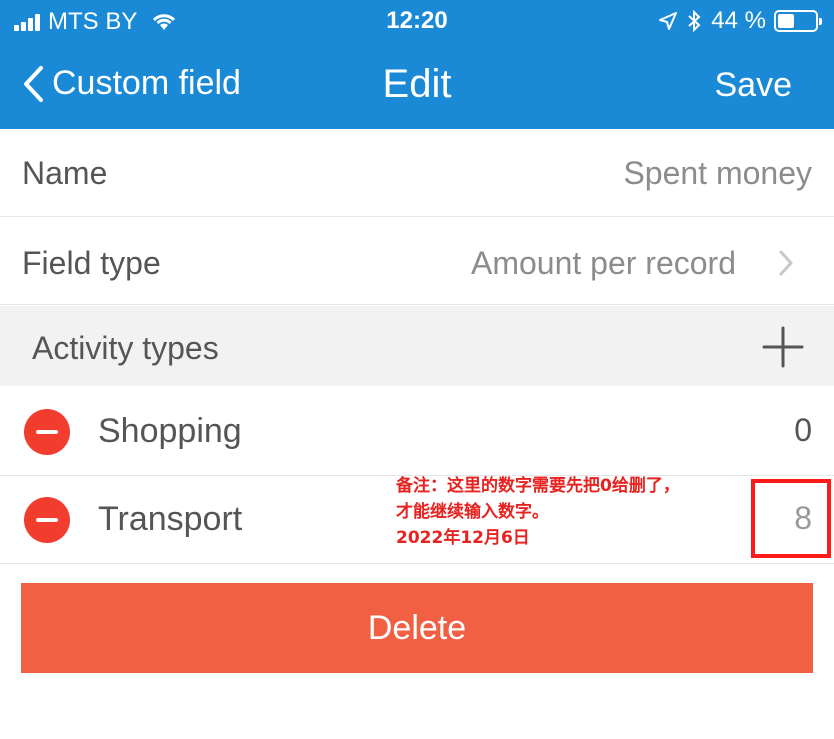 The width and height of the screenshot is (834, 739). Describe the element at coordinates (786, 263) in the screenshot. I see `chevron-right-icon` at that location.